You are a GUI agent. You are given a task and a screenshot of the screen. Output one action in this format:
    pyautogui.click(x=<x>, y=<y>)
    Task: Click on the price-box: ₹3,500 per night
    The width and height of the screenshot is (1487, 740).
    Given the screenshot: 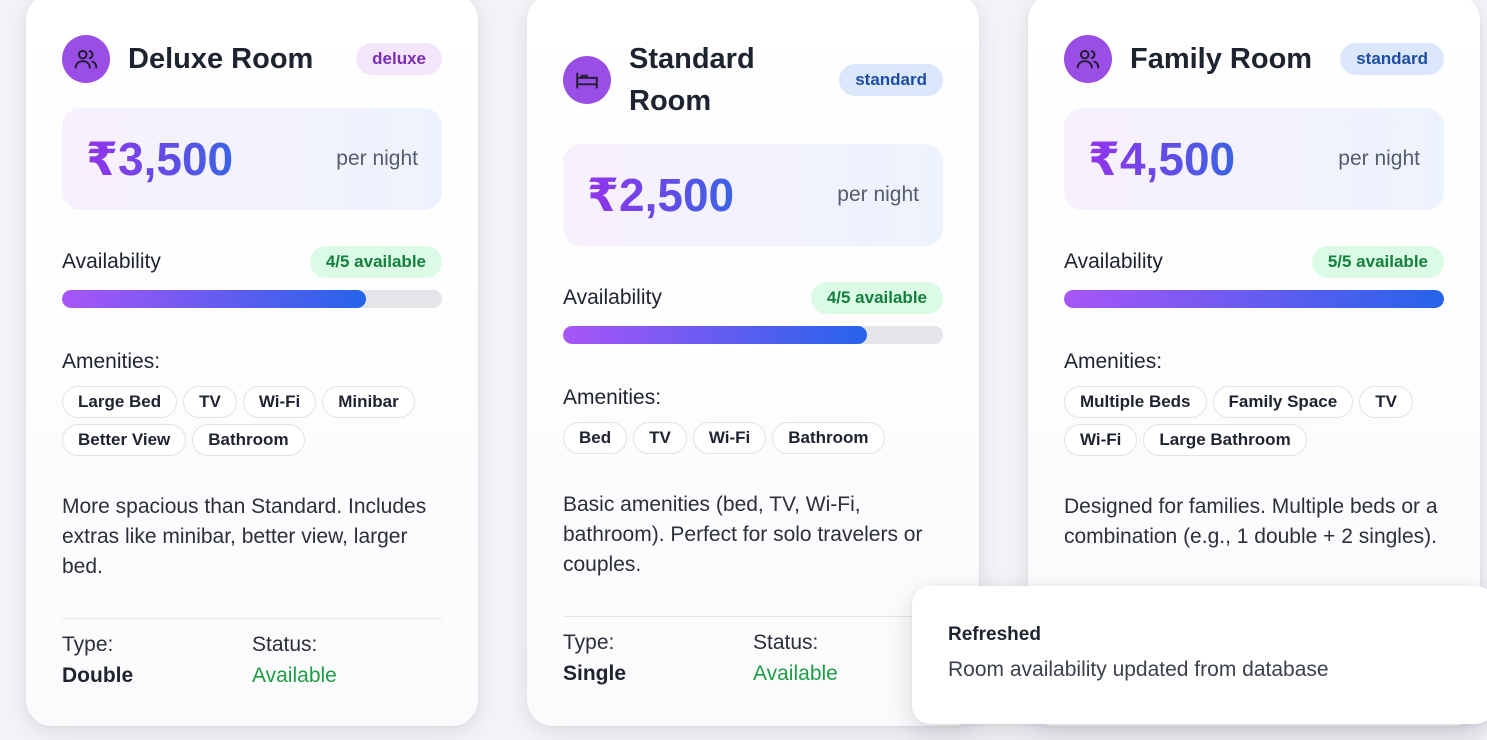 What is the action you would take?
    pyautogui.click(x=252, y=159)
    